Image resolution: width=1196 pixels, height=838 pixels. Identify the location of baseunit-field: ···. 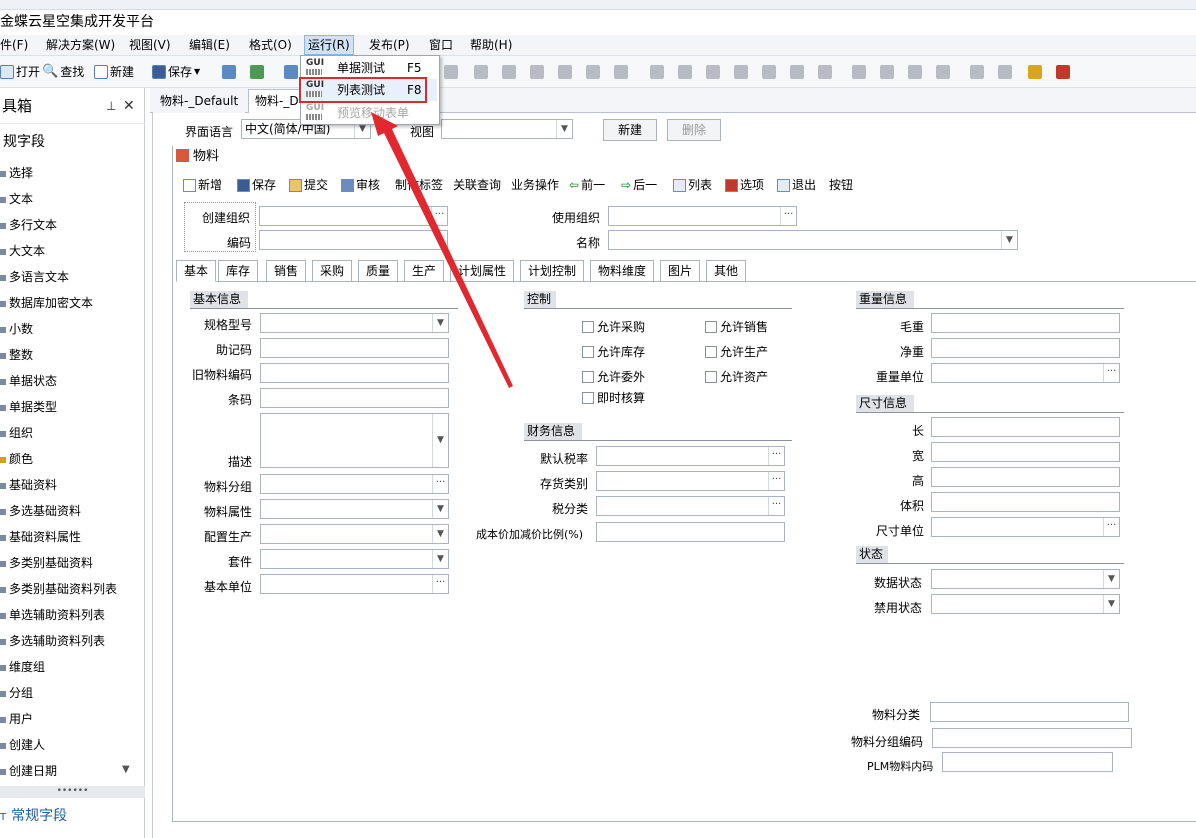
(354, 584).